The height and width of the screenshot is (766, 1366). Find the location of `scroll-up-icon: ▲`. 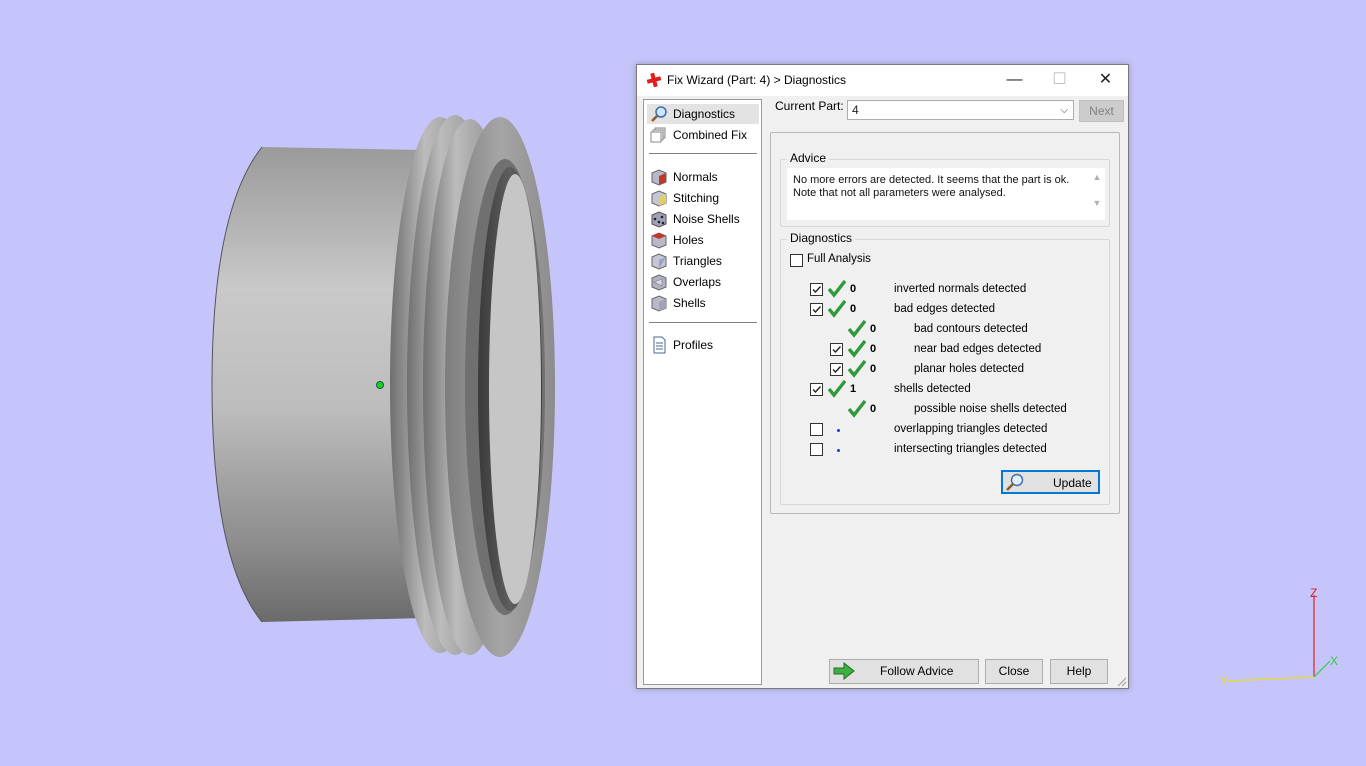

scroll-up-icon: ▲ is located at coordinates (1097, 177).